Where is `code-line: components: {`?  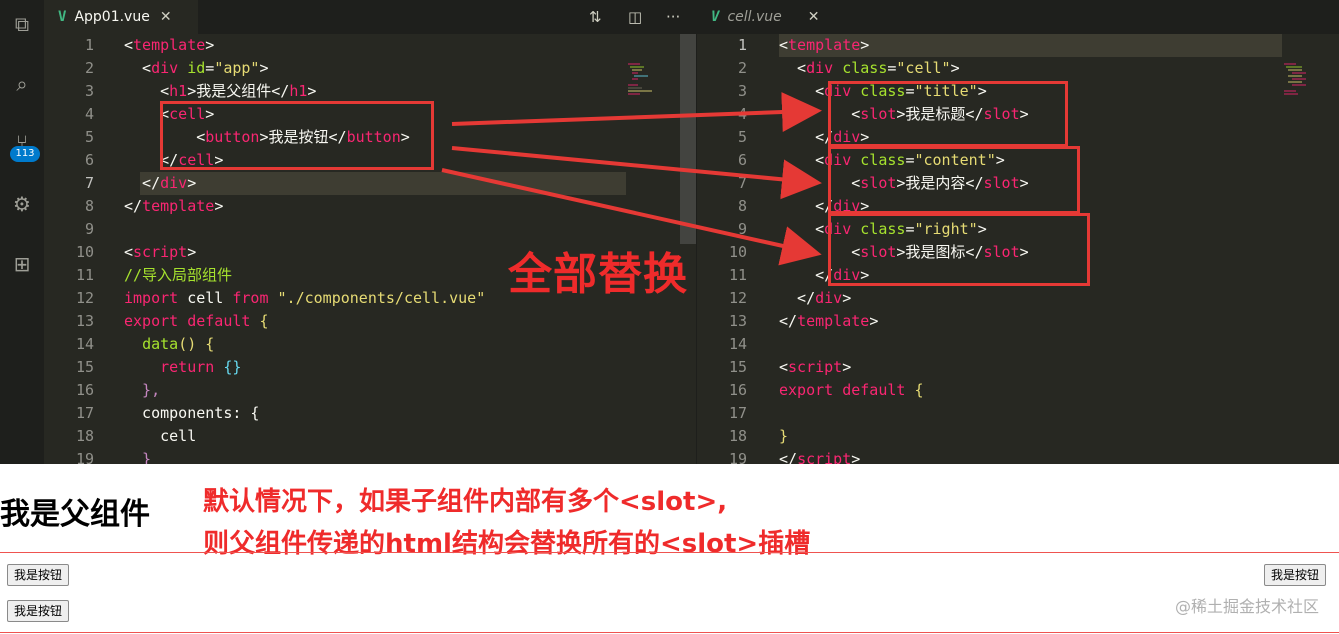
code-line: components: { is located at coordinates (192, 413).